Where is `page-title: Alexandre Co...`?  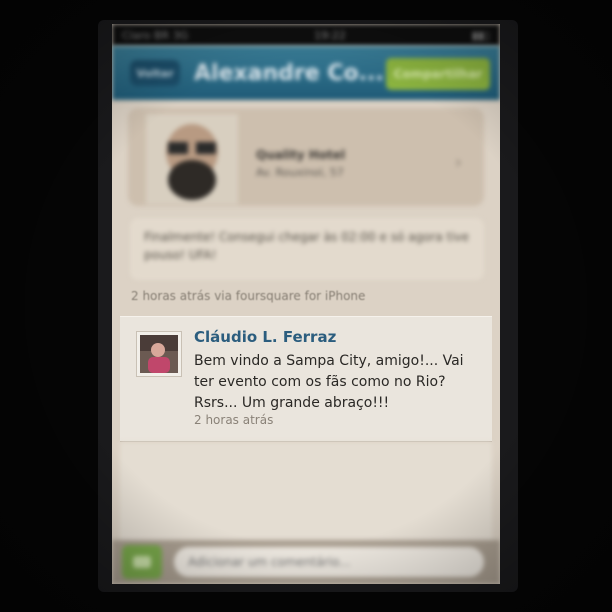
page-title: Alexandre Co... is located at coordinates (289, 73).